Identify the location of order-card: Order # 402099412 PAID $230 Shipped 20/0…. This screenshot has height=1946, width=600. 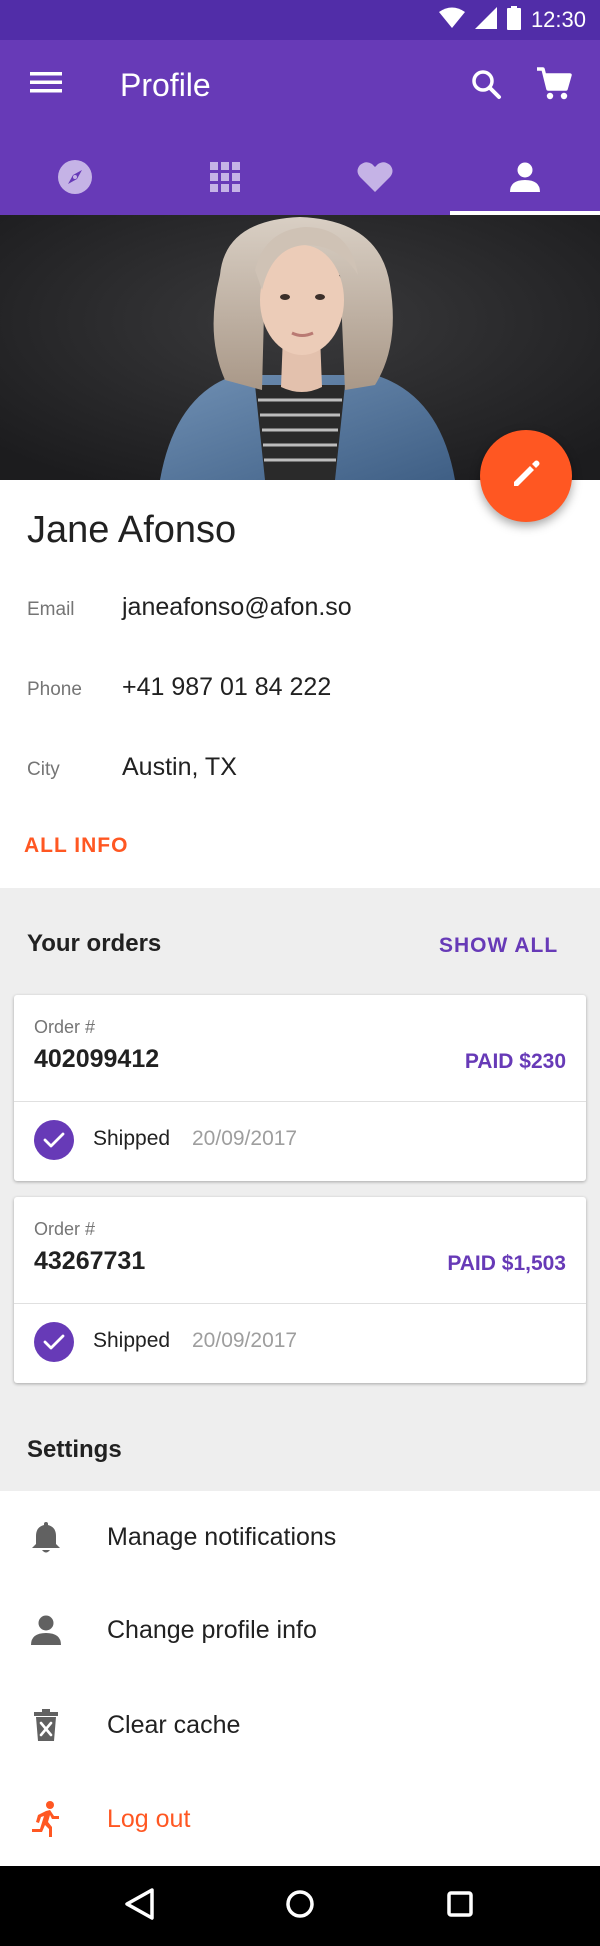
(300, 1088).